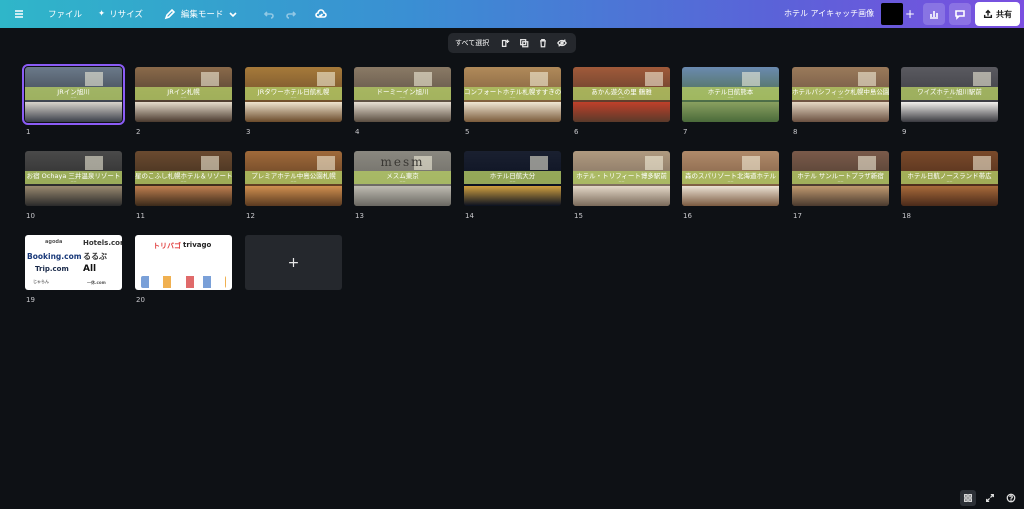  I want to click on grid-icon, so click(968, 498).